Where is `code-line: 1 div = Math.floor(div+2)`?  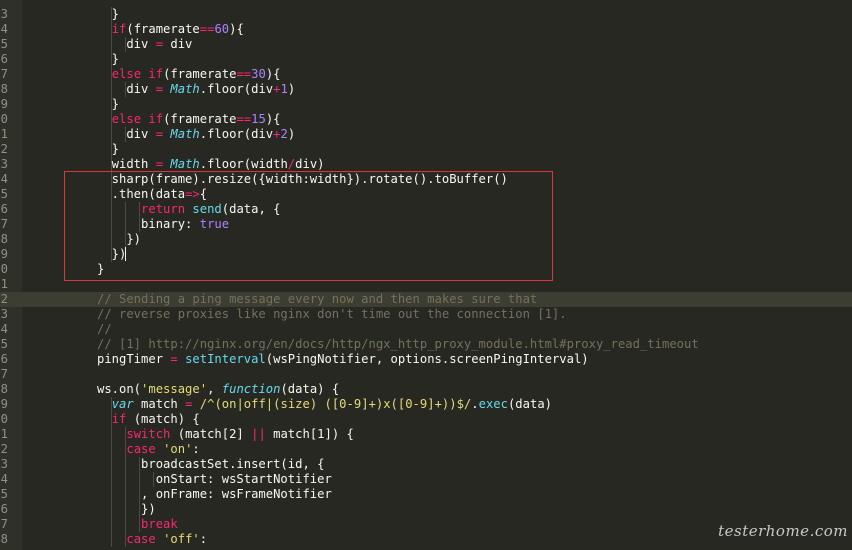
code-line: 1 div = Math.floor(div+2) is located at coordinates (426, 134).